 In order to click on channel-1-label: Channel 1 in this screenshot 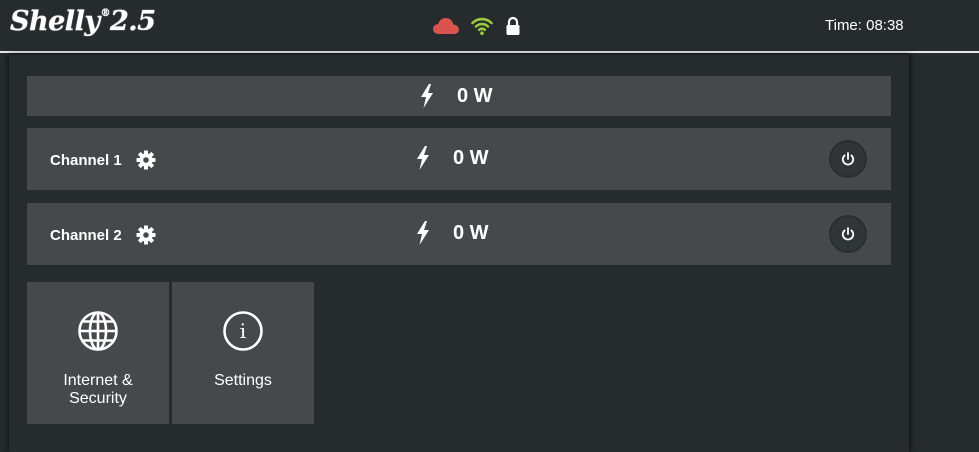, I will do `click(103, 160)`.